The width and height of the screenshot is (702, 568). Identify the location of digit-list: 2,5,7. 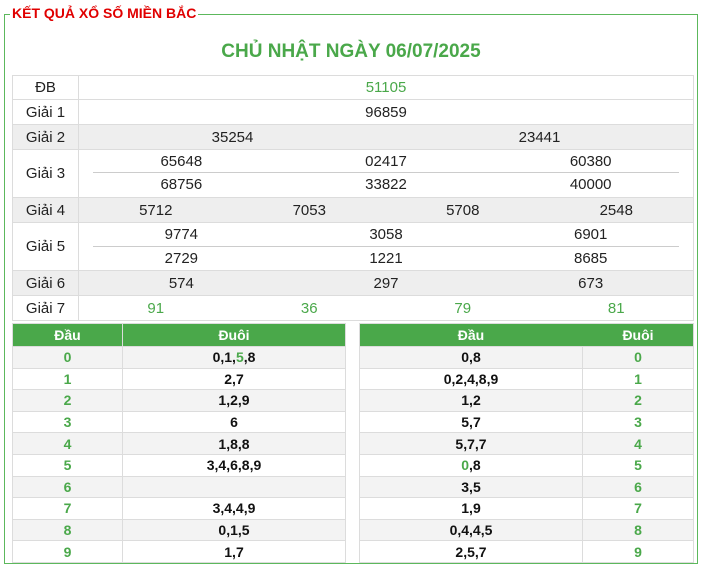
(471, 551).